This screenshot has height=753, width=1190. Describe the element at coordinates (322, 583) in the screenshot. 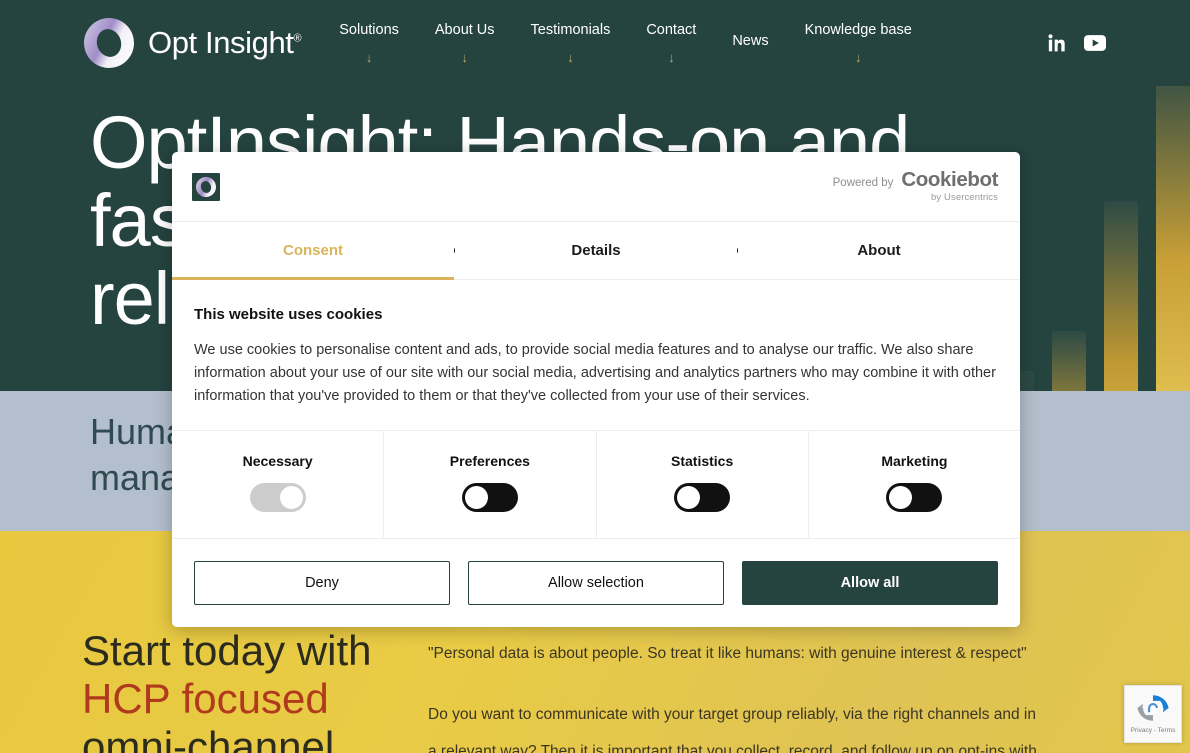

I see `deny-button: Deny` at that location.